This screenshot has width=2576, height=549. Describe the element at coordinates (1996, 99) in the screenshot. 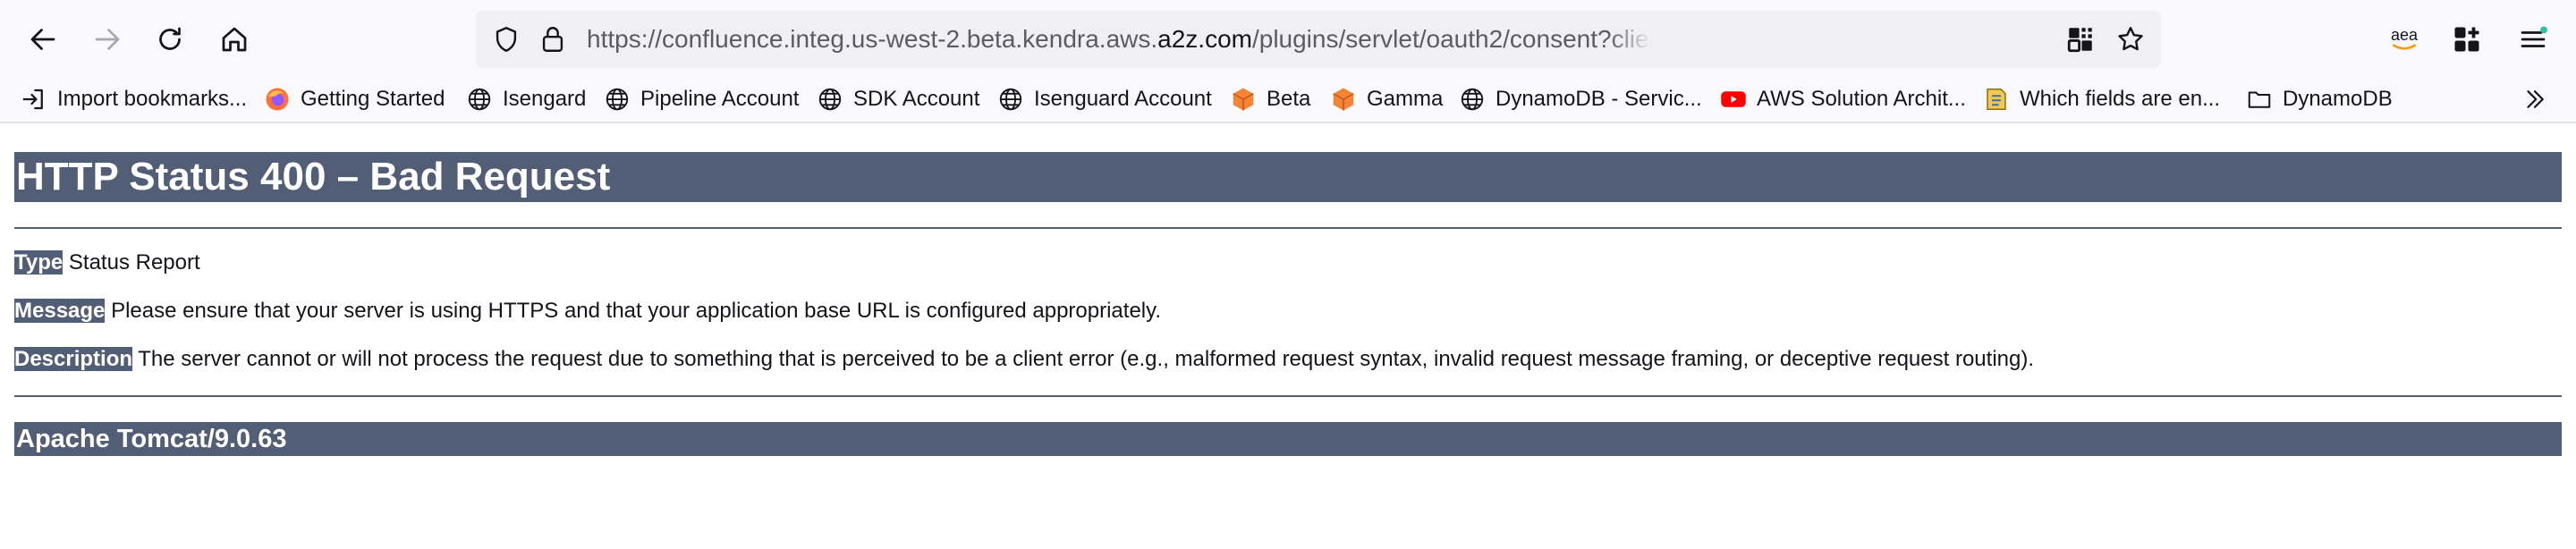

I see `book-icon` at that location.